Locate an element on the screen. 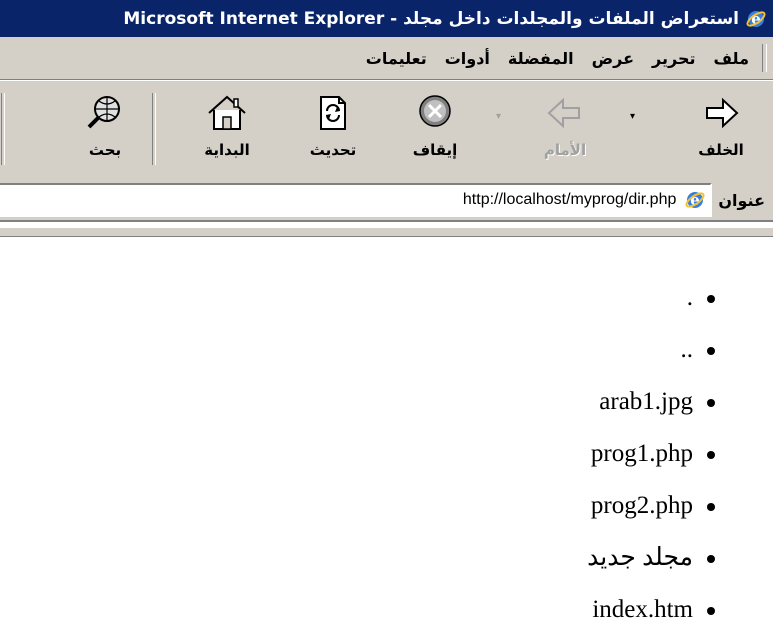 This screenshot has height=644, width=773. list-item: prog1.php is located at coordinates (386, 462).